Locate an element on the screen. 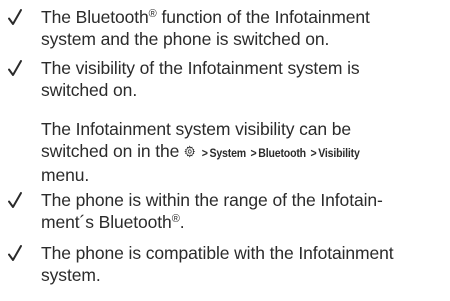 This screenshot has height=301, width=450. menu-path-visibility: Visibility is located at coordinates (339, 153).